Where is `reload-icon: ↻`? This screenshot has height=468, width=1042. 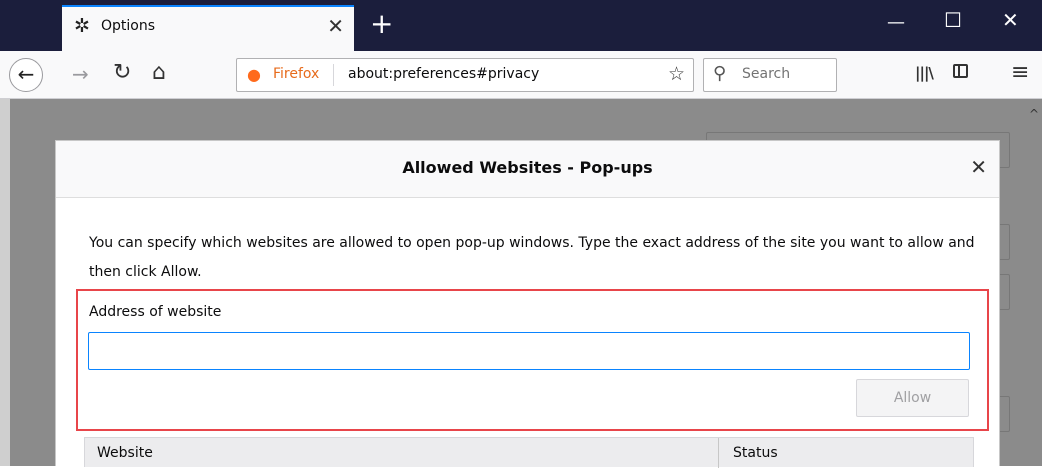
reload-icon: ↻ is located at coordinates (122, 72).